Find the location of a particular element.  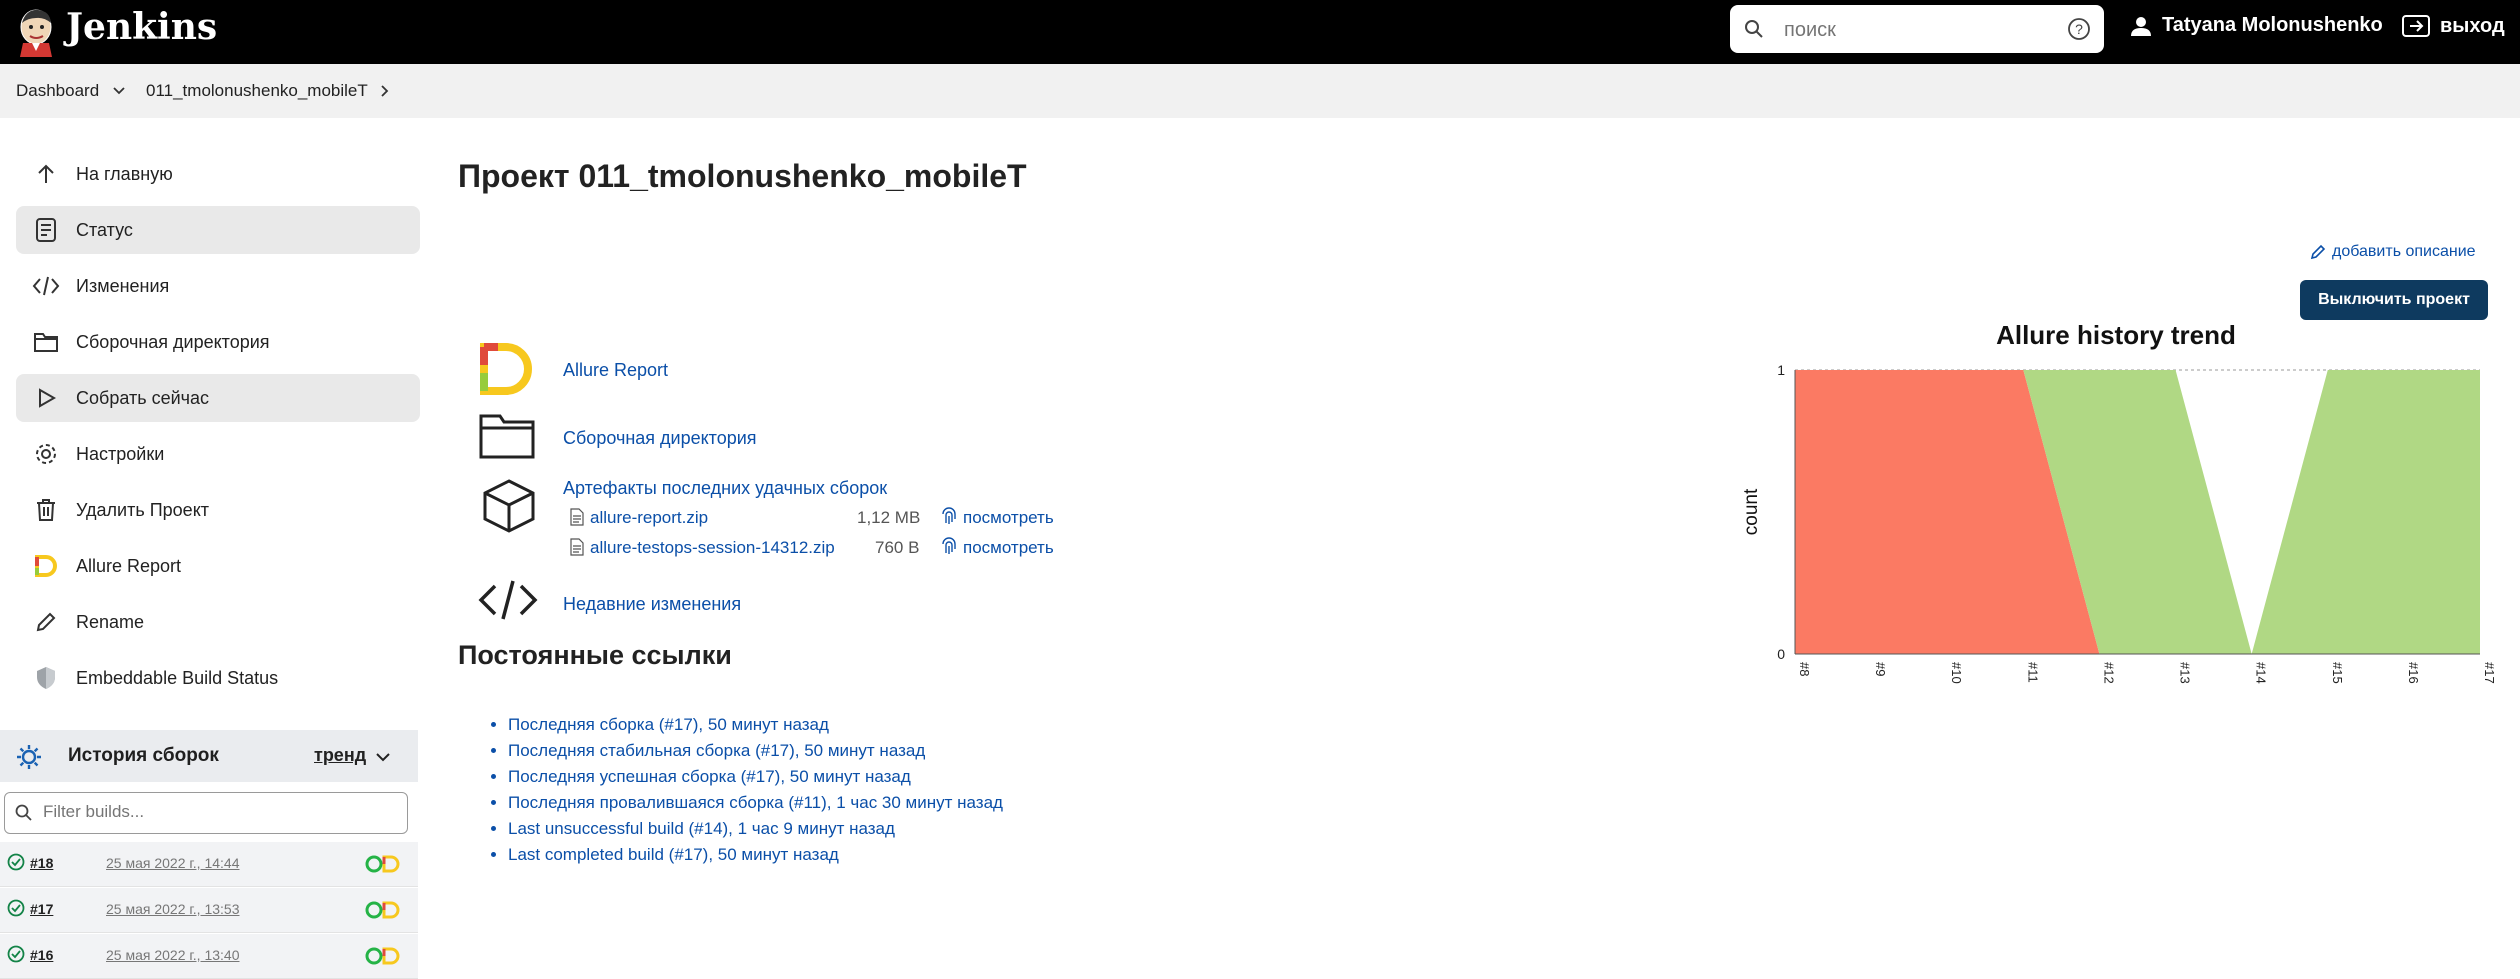

sidebar-item-home: На главную is located at coordinates (218, 174).